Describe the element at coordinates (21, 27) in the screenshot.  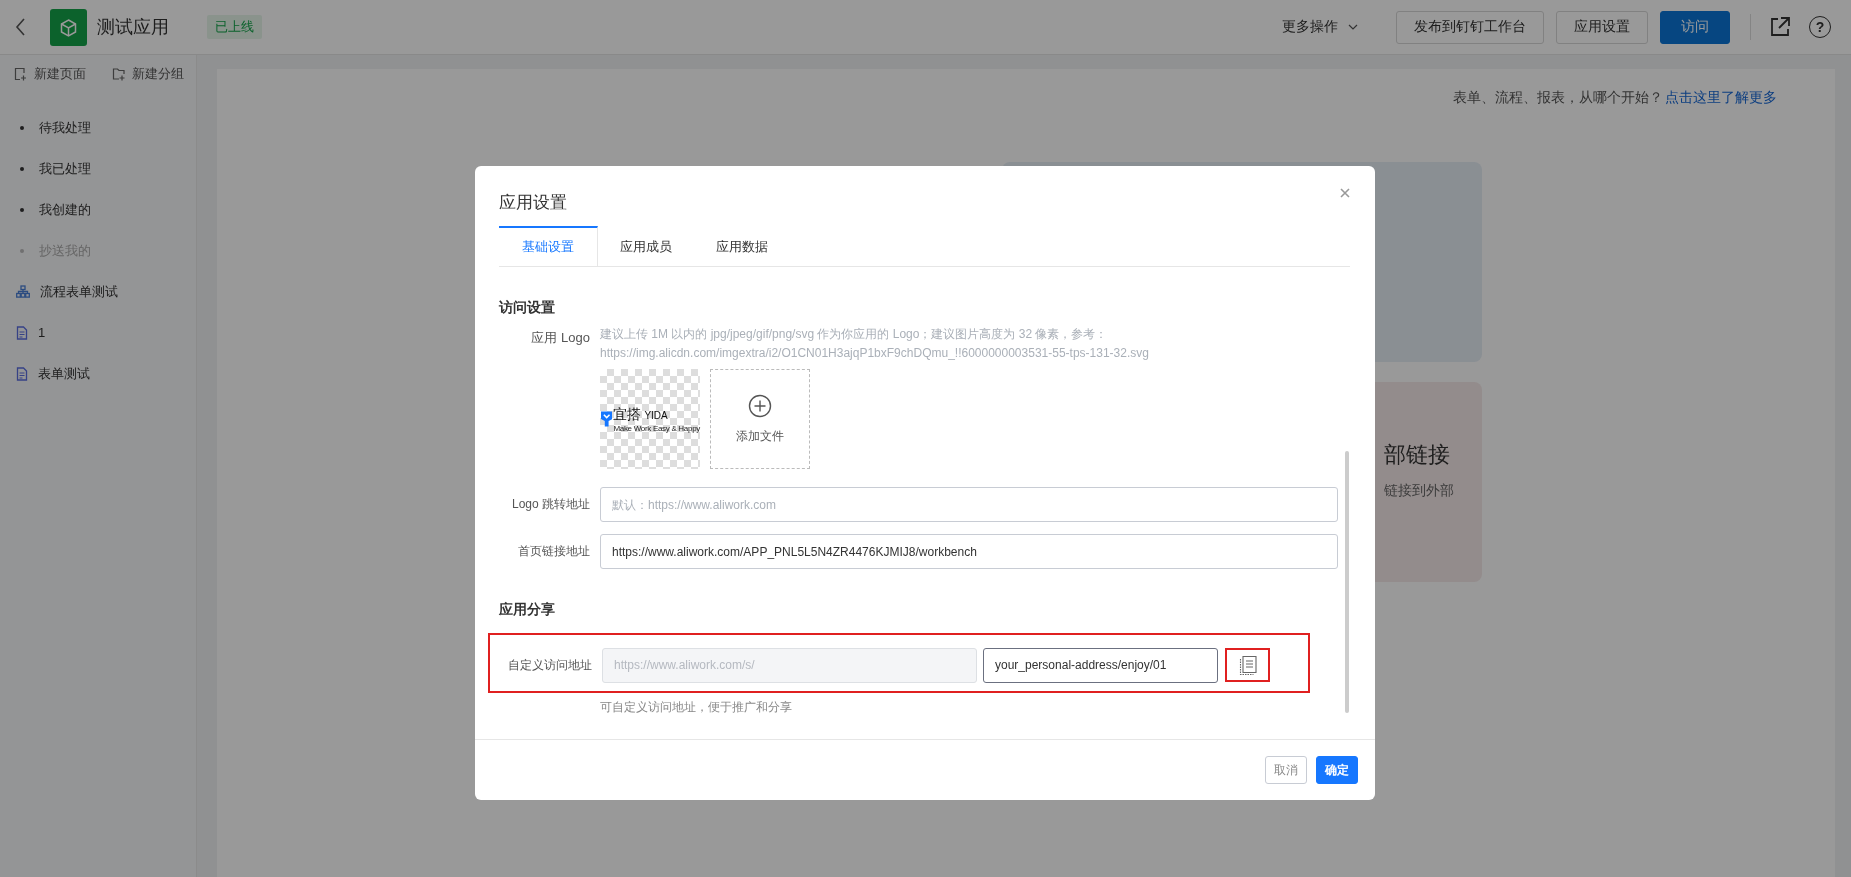
I see `back-icon` at that location.